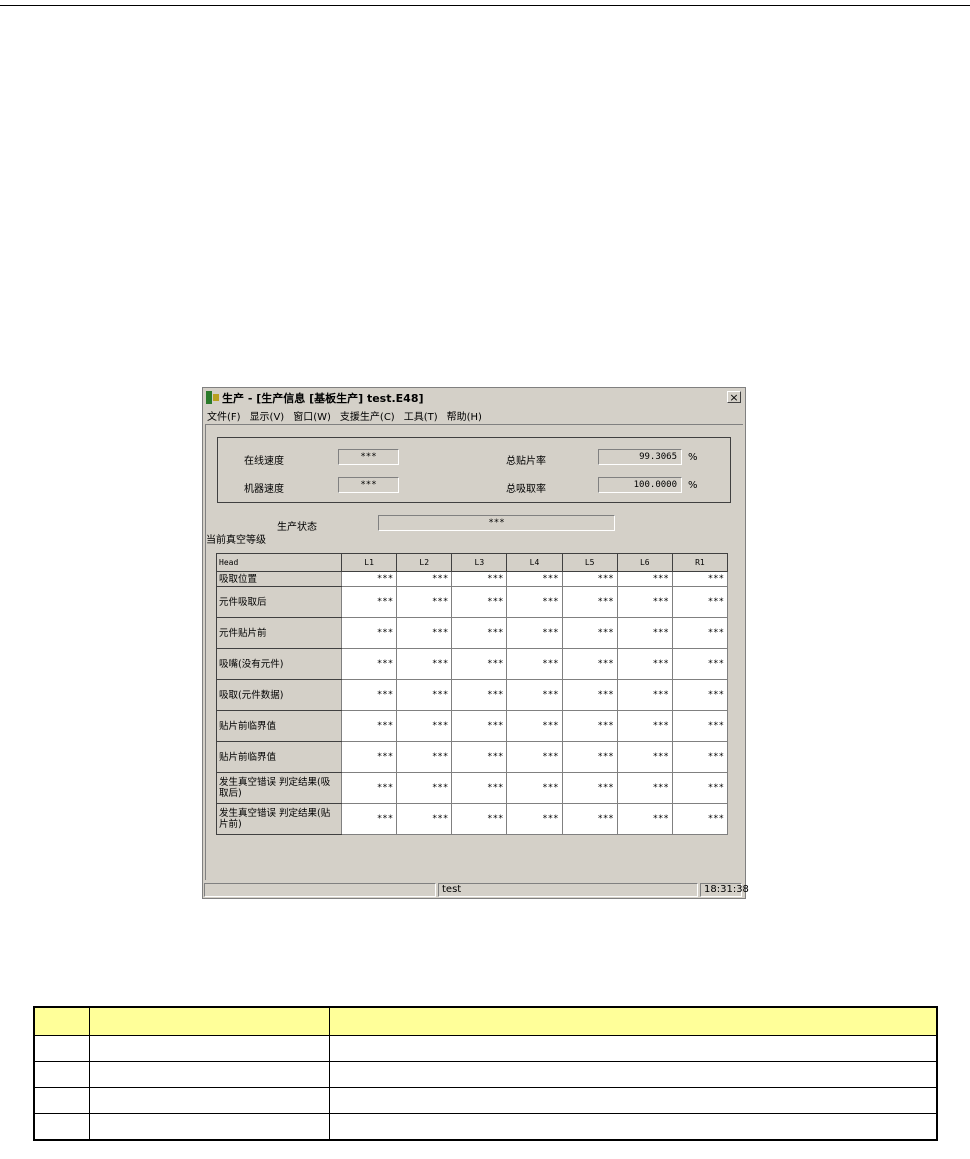 This screenshot has height=1159, width=970. Describe the element at coordinates (279, 602) in the screenshot. I see `row-header: 元件吸取后` at that location.